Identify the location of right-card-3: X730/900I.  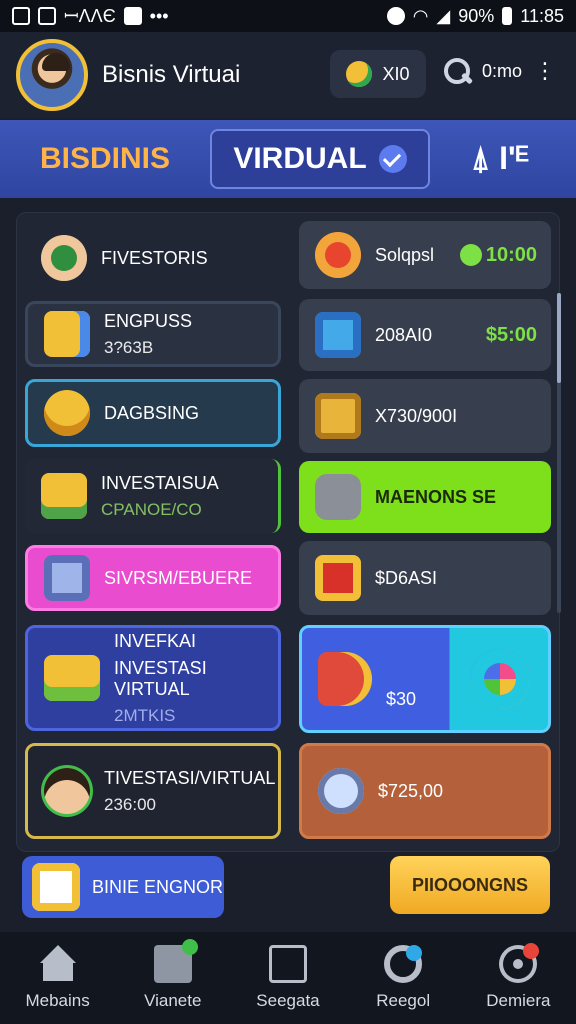
(425, 416).